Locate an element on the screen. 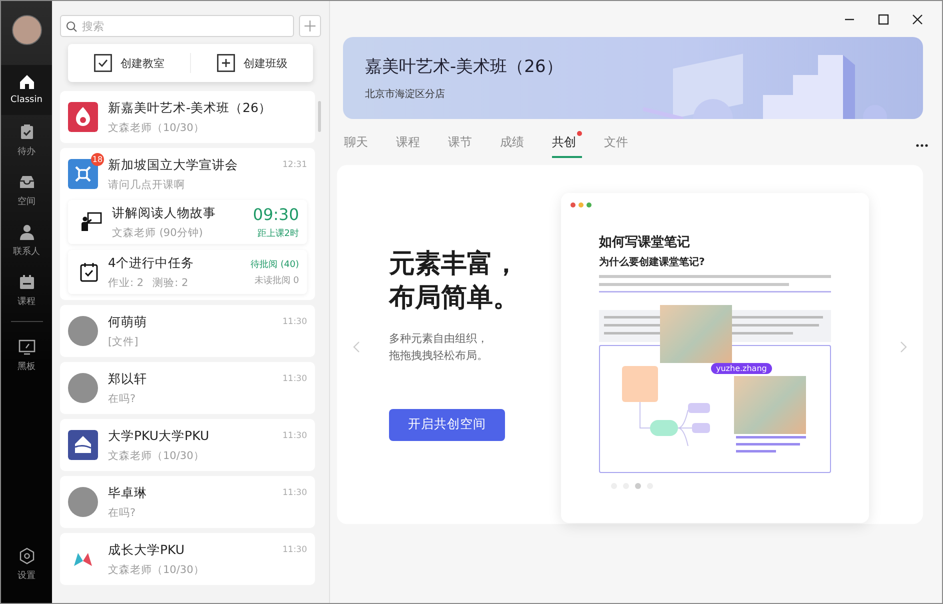 The image size is (943, 604). monitor-pen-icon is located at coordinates (27, 347).